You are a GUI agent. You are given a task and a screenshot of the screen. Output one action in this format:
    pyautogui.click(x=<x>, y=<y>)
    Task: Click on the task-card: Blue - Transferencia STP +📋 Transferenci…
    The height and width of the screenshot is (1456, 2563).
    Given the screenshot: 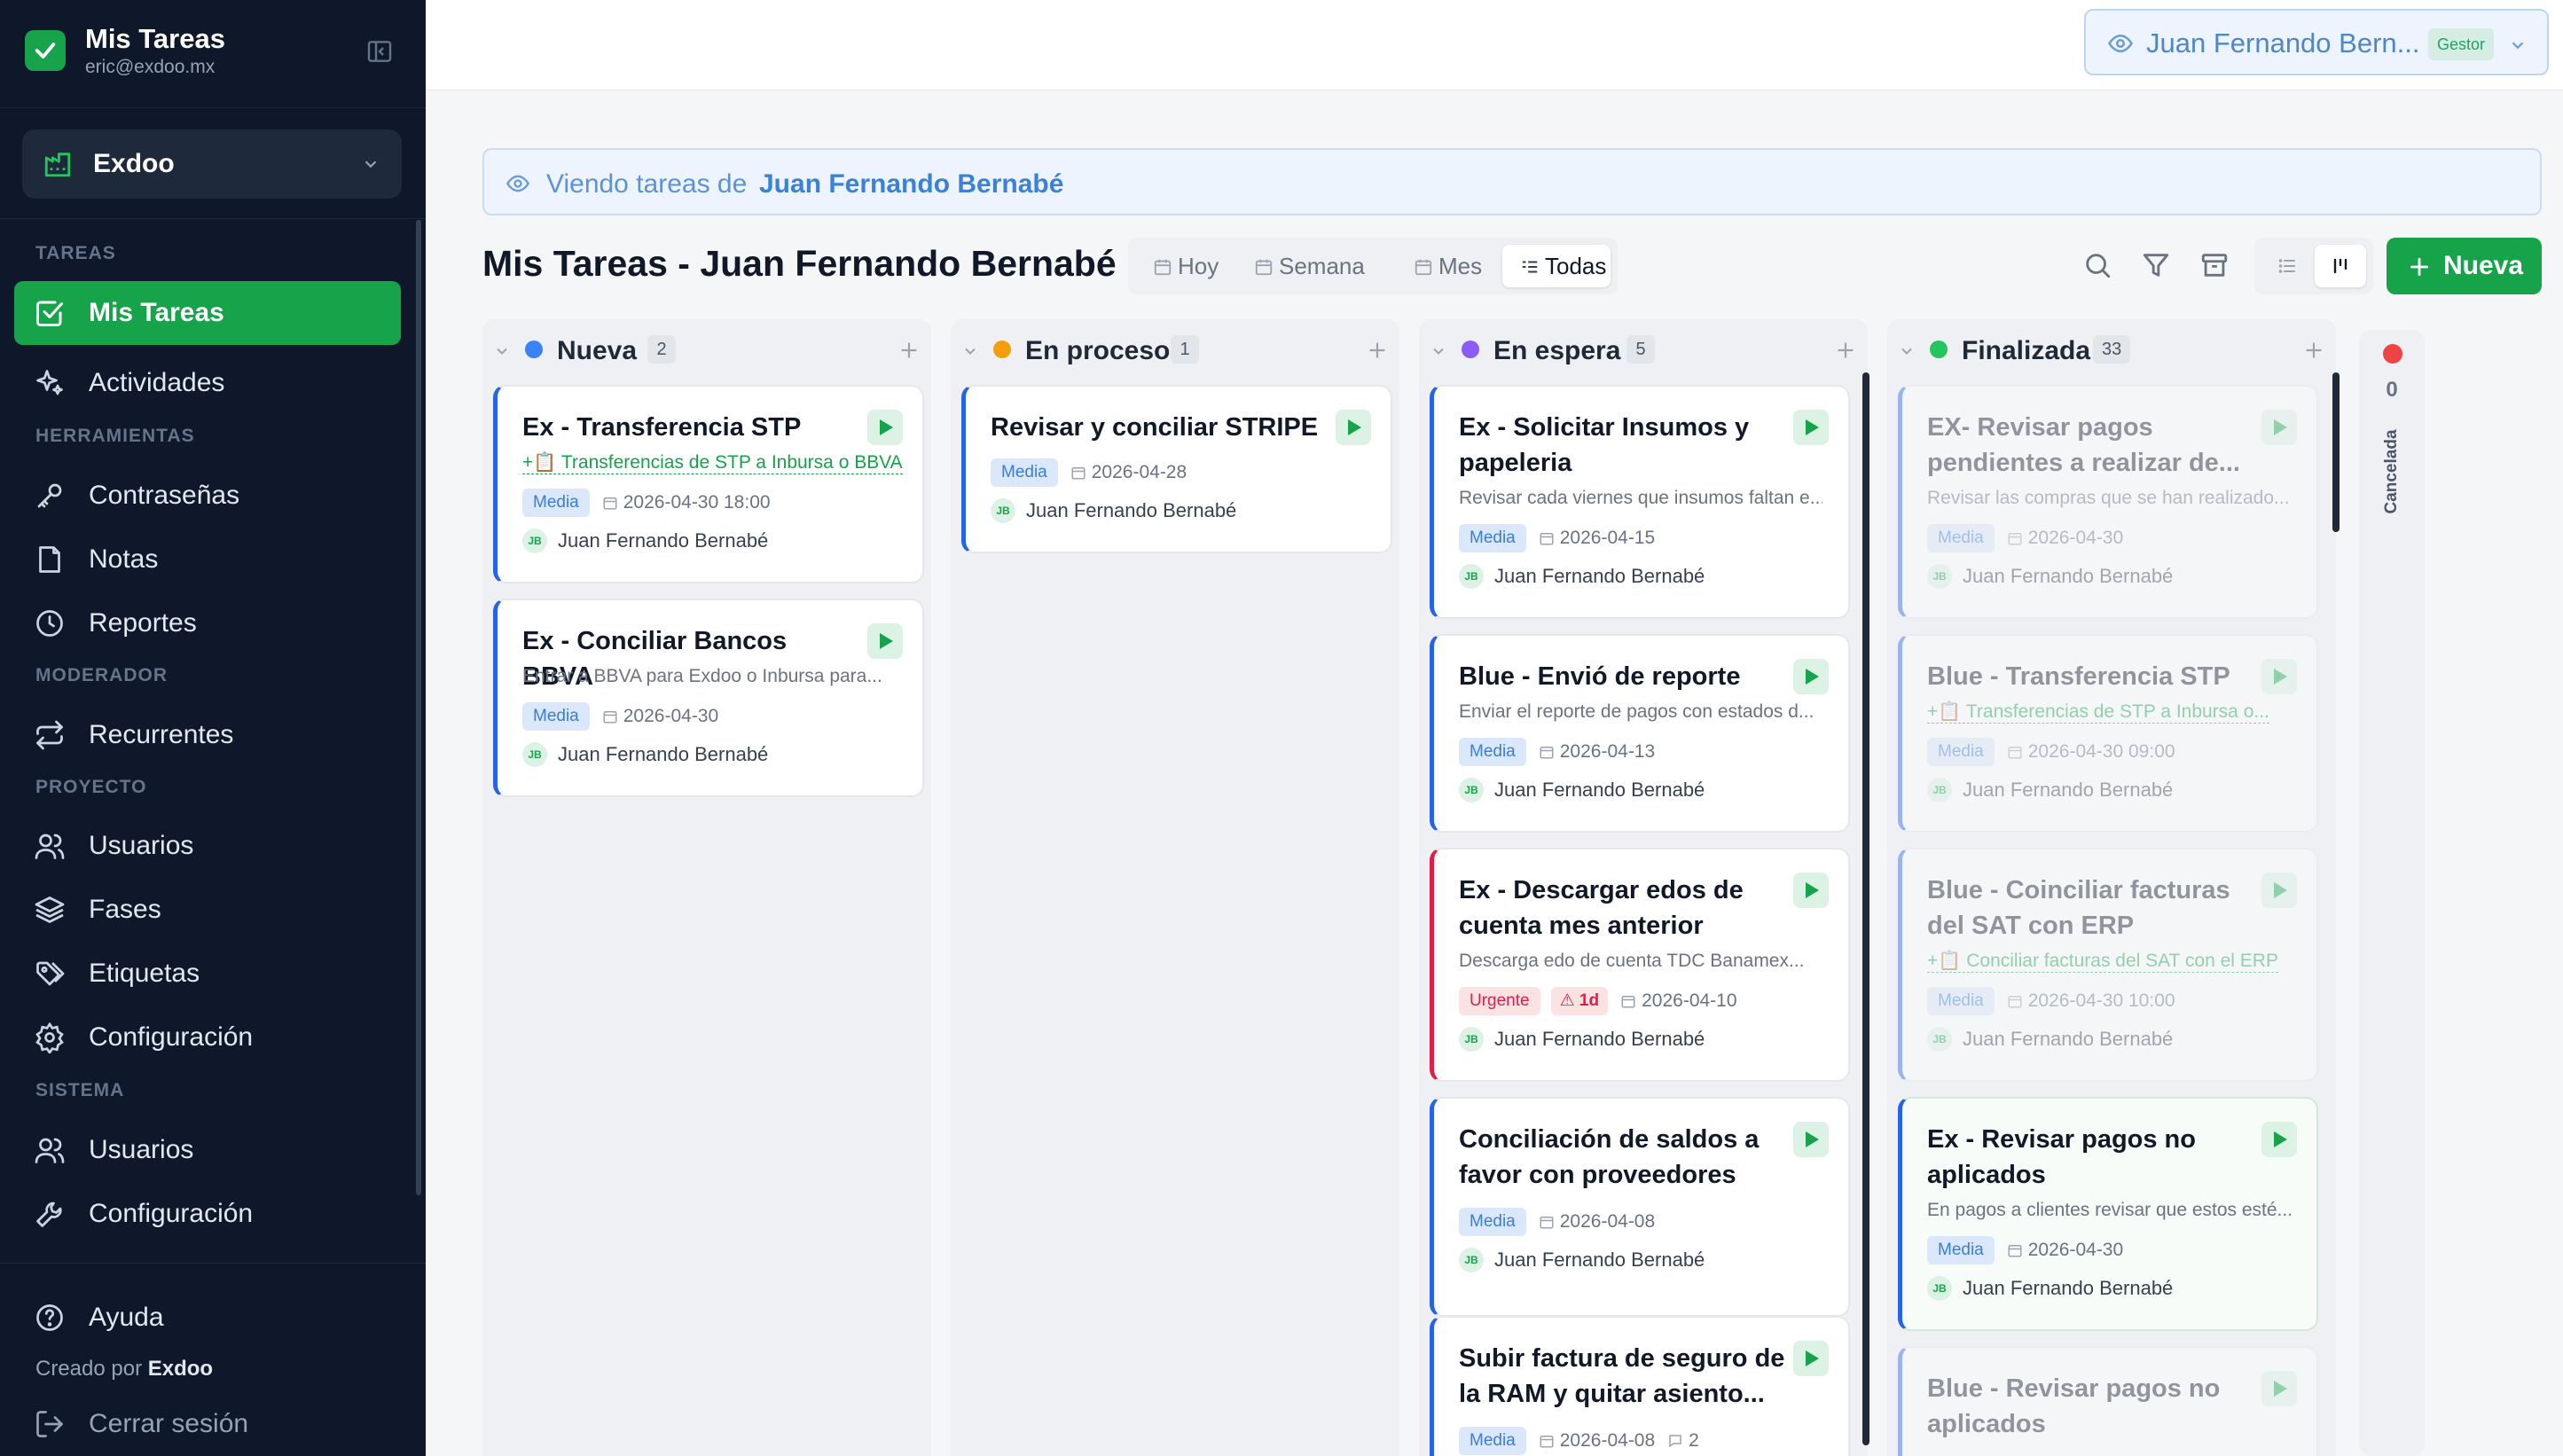 What is the action you would take?
    pyautogui.click(x=2108, y=733)
    